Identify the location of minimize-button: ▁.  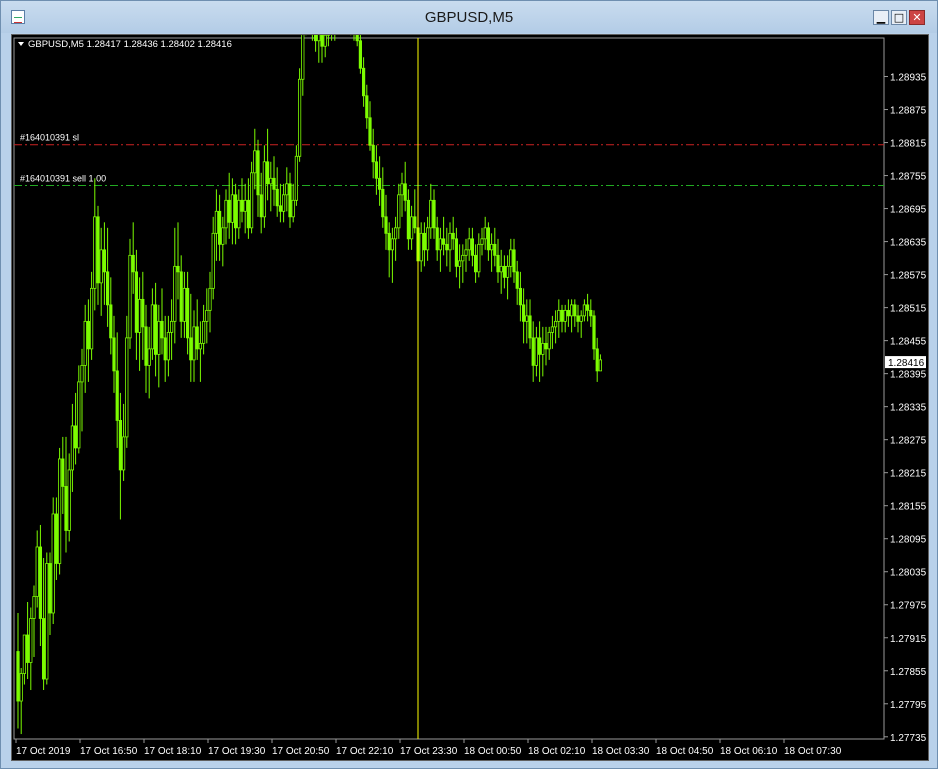
(881, 17).